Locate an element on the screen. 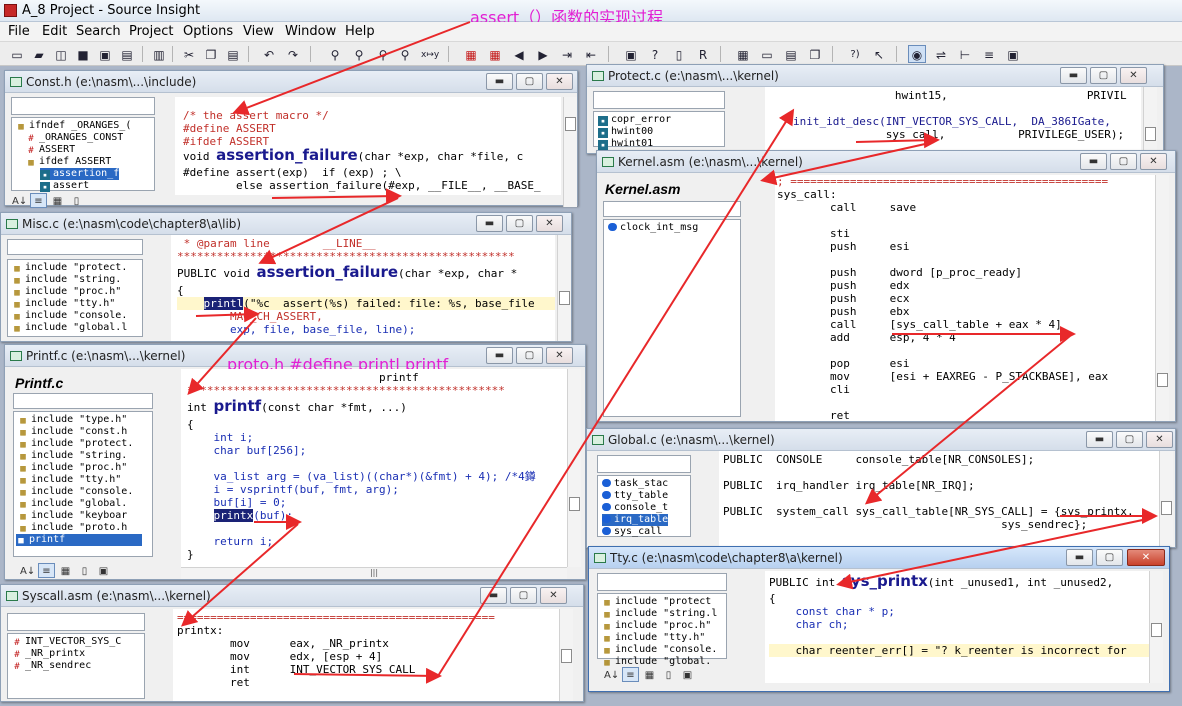  jump-icon: ⇥ is located at coordinates (567, 54).